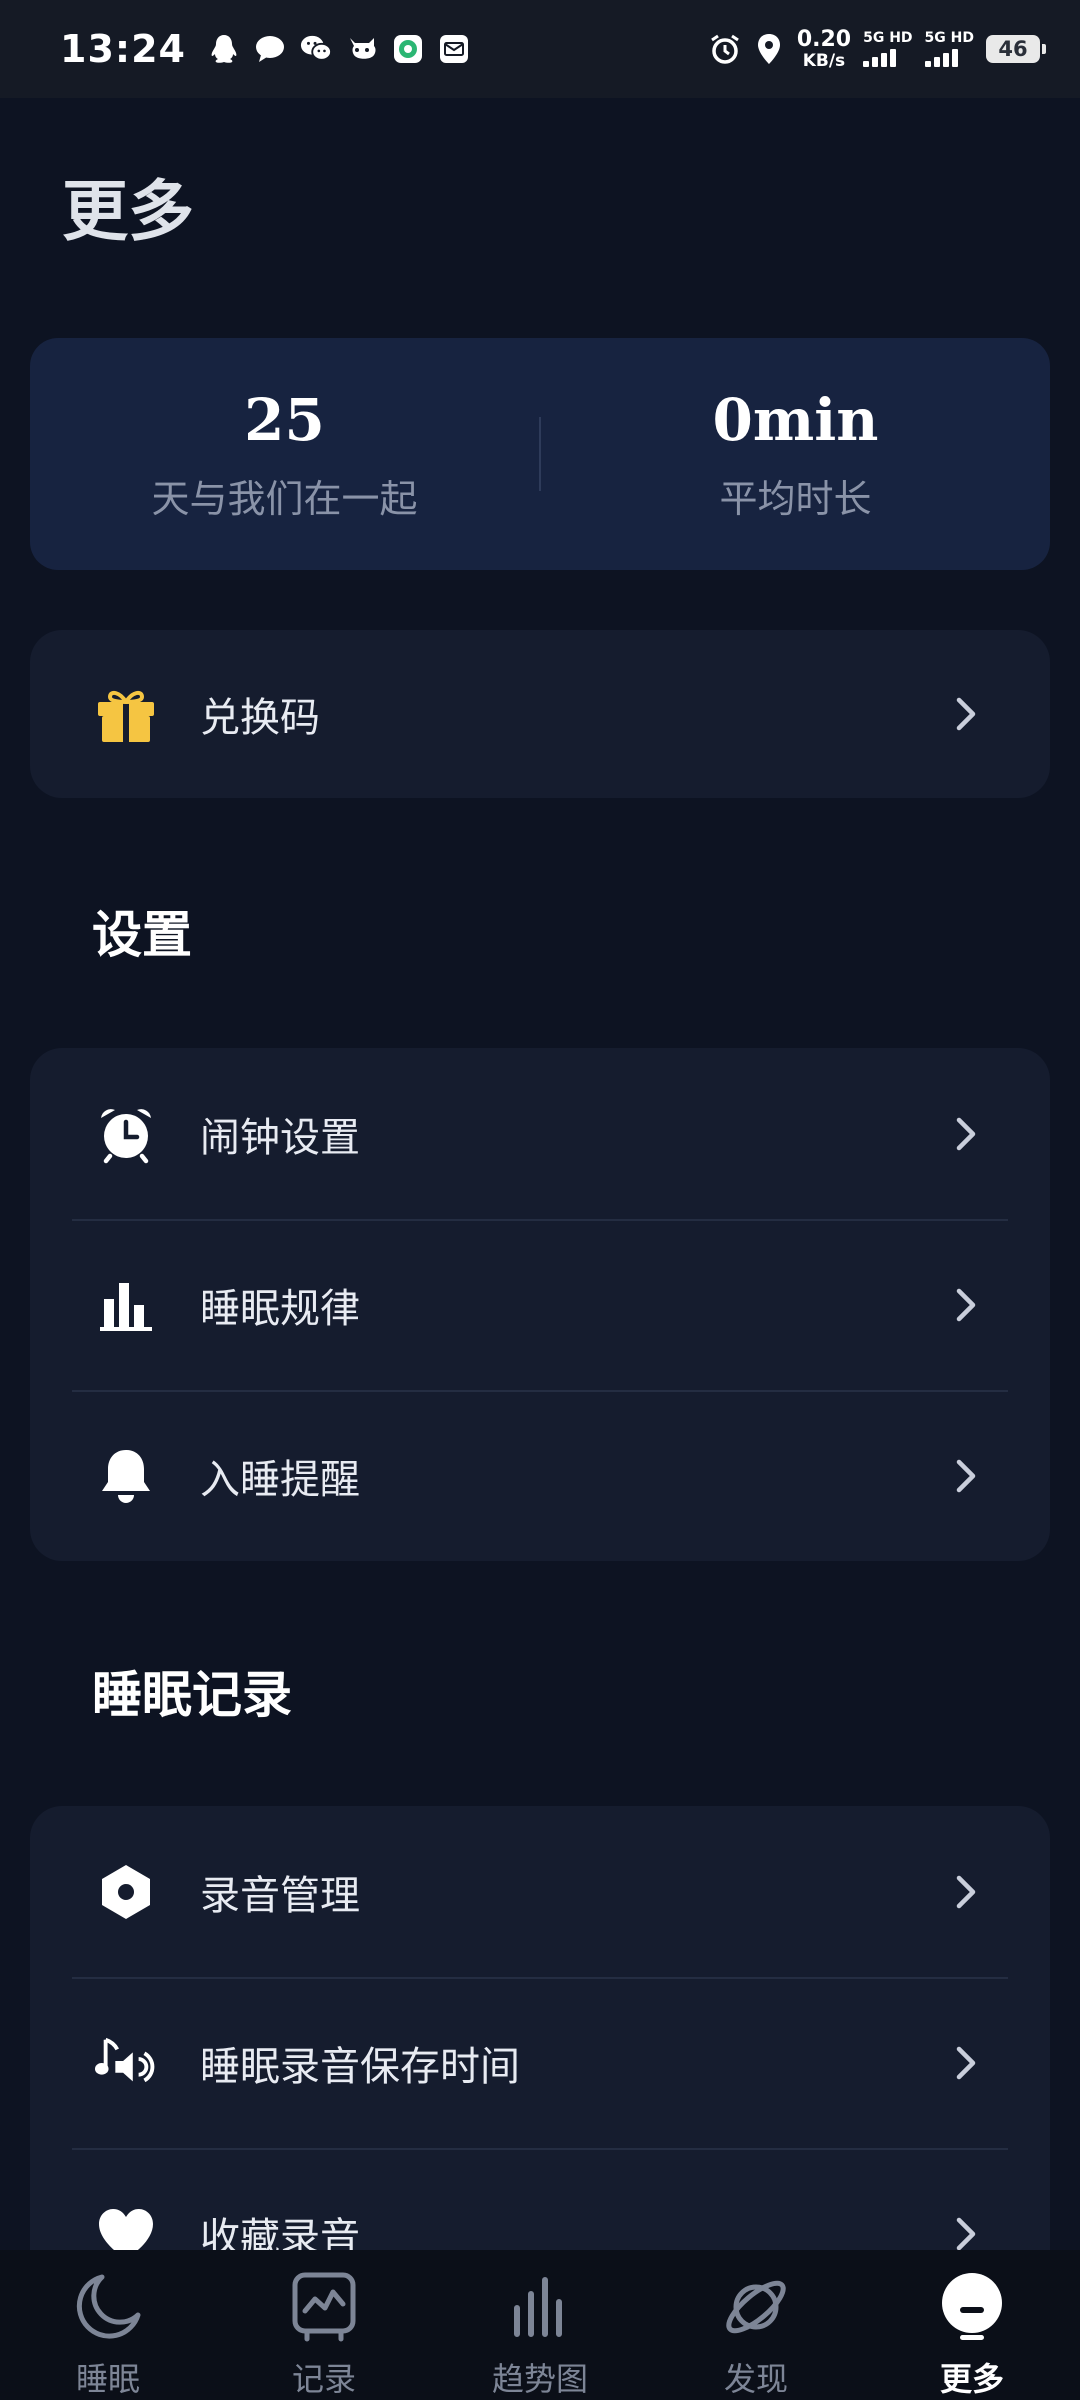  Describe the element at coordinates (540, 2062) in the screenshot. I see `recording-retention-row: 睡眠录音保存时间` at that location.